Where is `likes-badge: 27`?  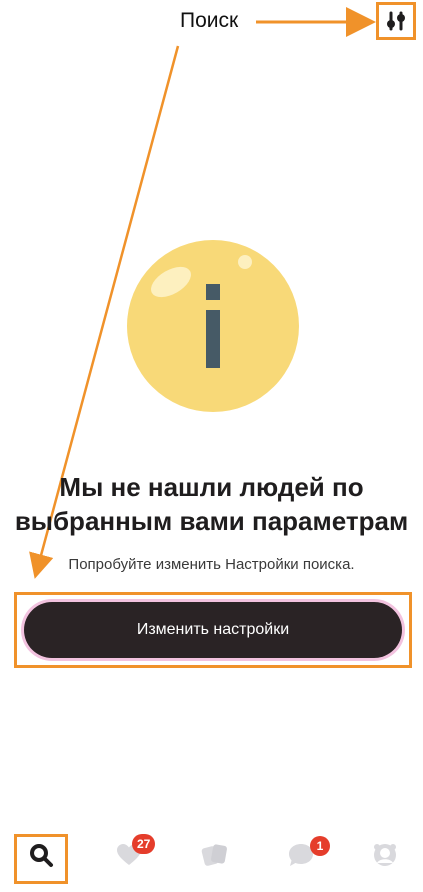 likes-badge: 27 is located at coordinates (144, 844).